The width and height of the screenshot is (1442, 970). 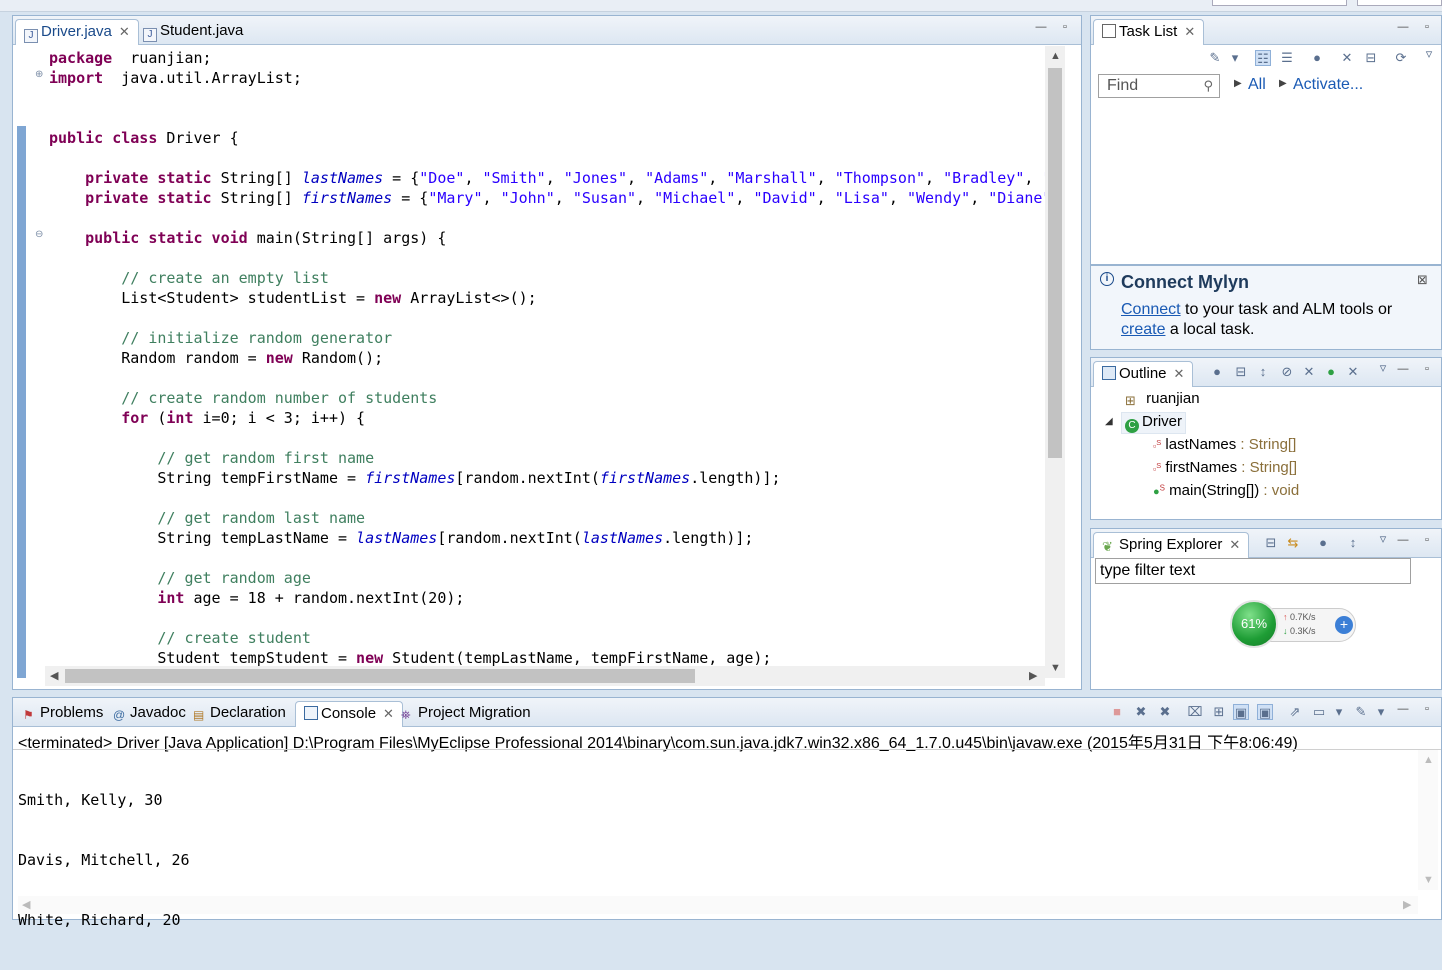 I want to click on outline-tabstrip: Outline ✕ ● ⊟ ↕ ⊘ ✕ ● ✕ ▿ — ▫, so click(x=1266, y=372).